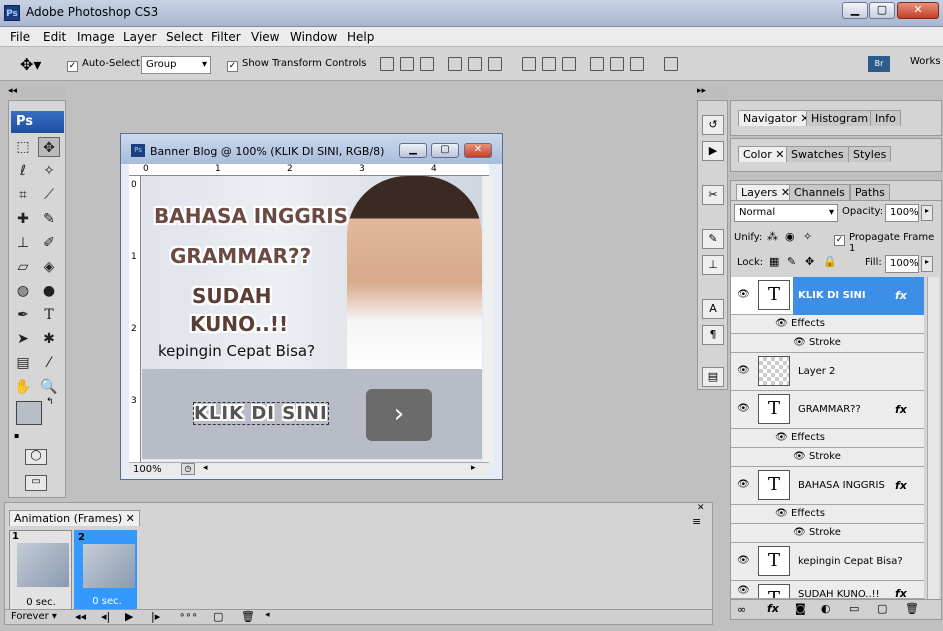  Describe the element at coordinates (839, 239) in the screenshot. I see `propagate-frame-checkbox: ✓` at that location.